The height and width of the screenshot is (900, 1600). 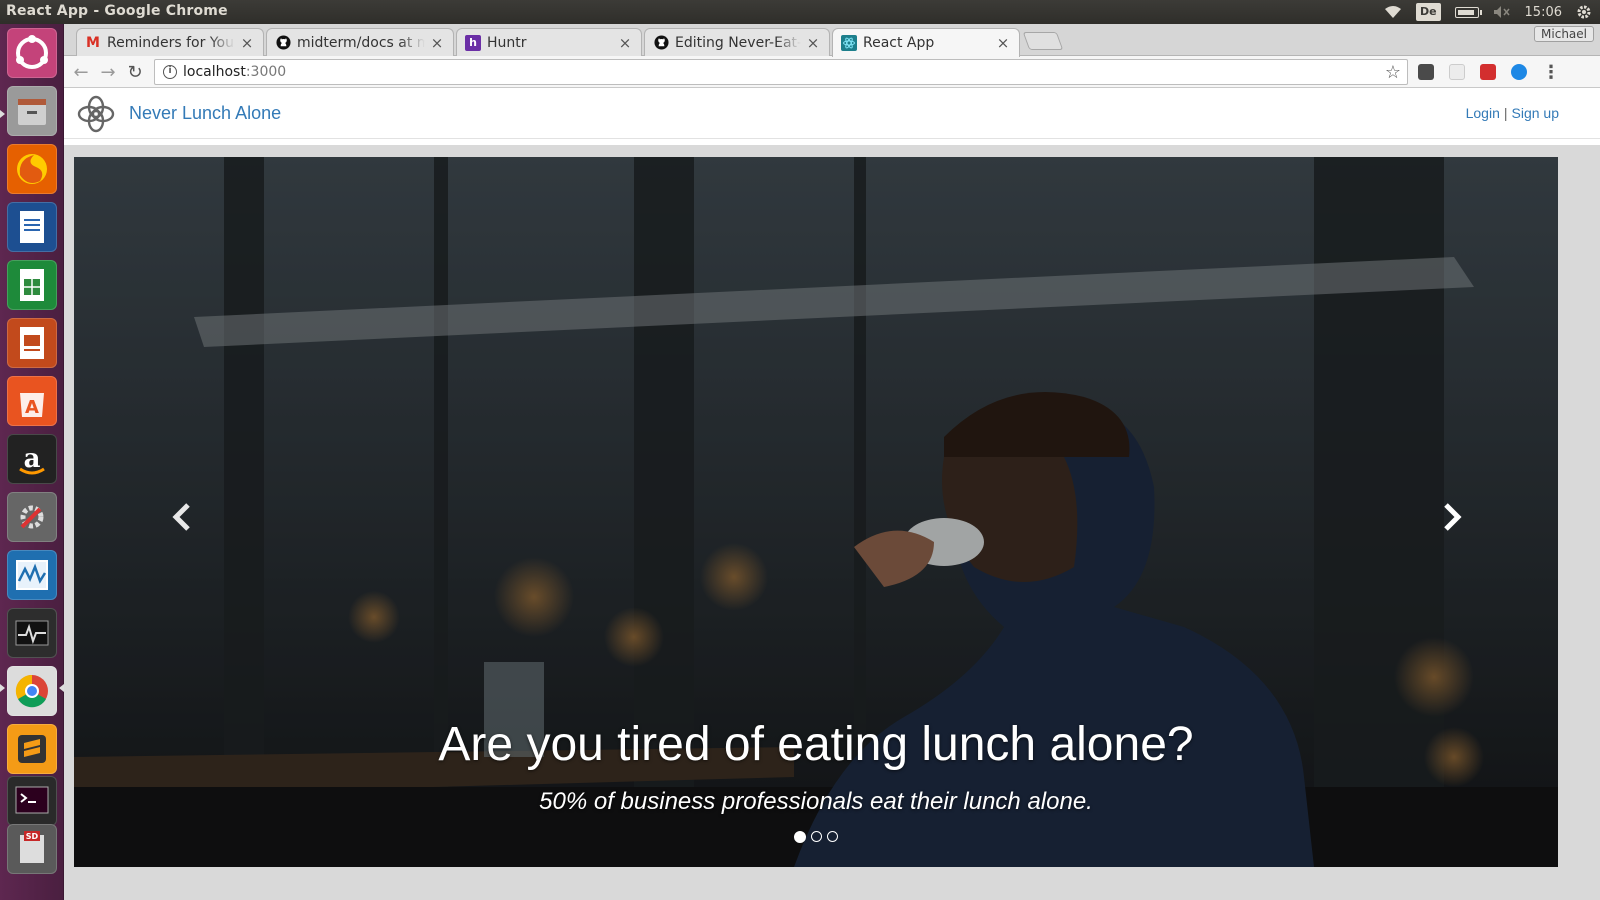 What do you see at coordinates (1428, 12) in the screenshot?
I see `keyboard-layout-indicator: De` at bounding box center [1428, 12].